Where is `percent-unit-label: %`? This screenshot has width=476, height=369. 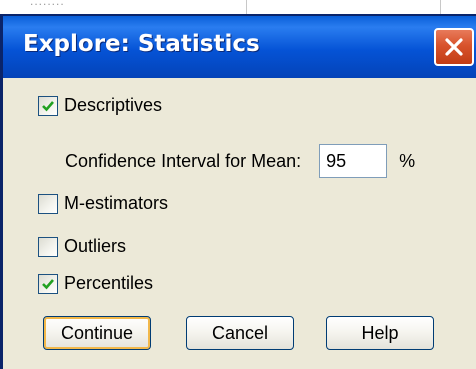
percent-unit-label: % is located at coordinates (407, 160).